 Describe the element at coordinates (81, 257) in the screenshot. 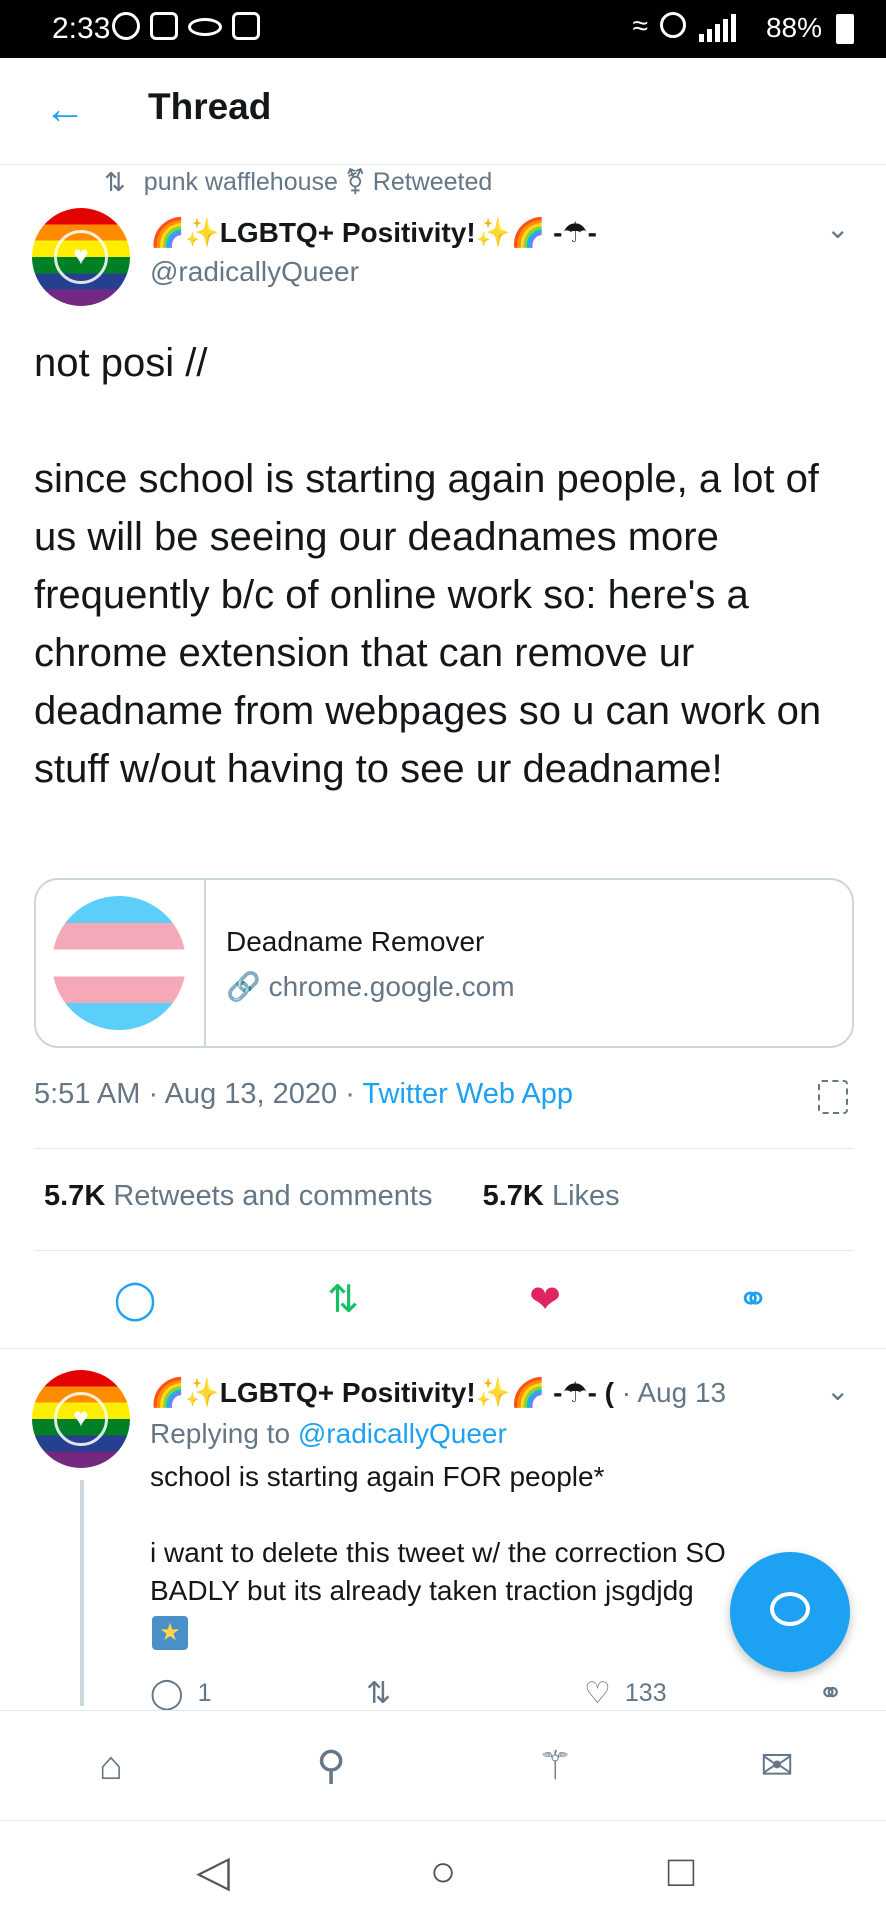

I see `avatar: ♥` at that location.